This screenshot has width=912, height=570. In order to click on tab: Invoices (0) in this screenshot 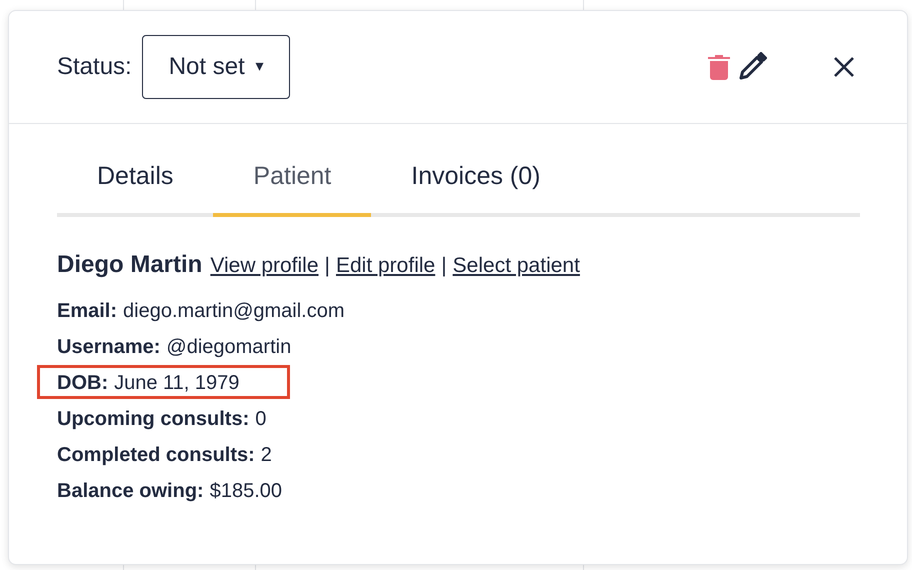, I will do `click(475, 183)`.